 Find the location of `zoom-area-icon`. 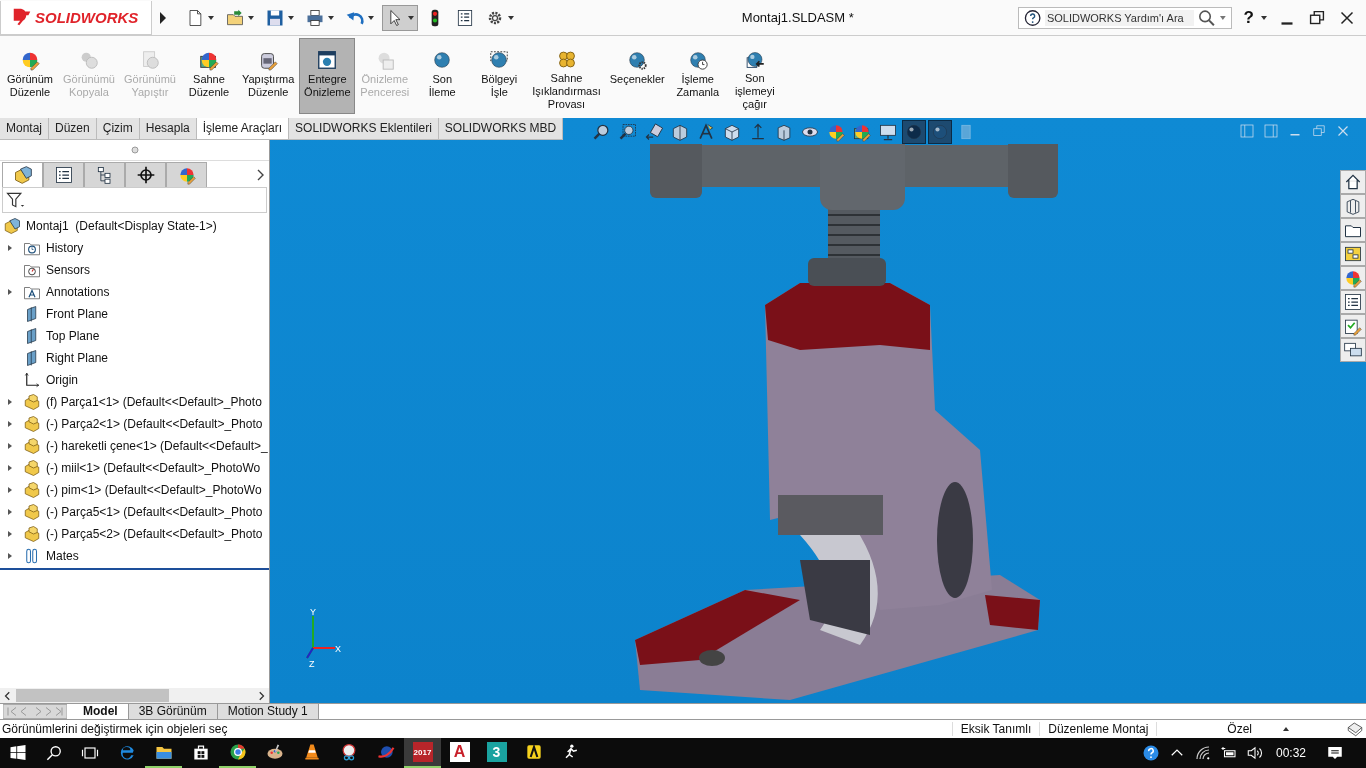

zoom-area-icon is located at coordinates (628, 132).